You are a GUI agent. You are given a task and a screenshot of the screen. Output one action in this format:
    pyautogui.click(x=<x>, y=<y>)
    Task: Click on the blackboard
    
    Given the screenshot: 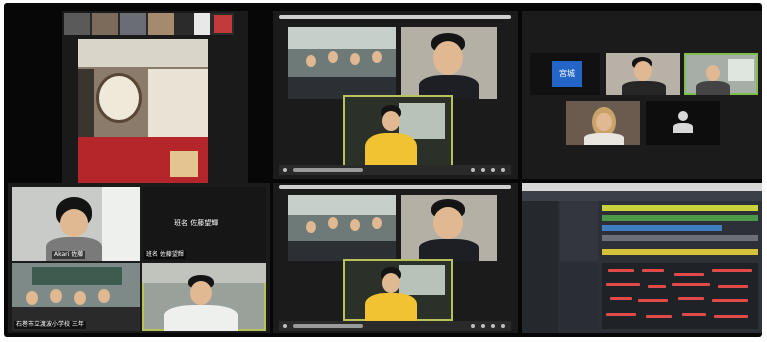 What is the action you would take?
    pyautogui.click(x=77, y=276)
    